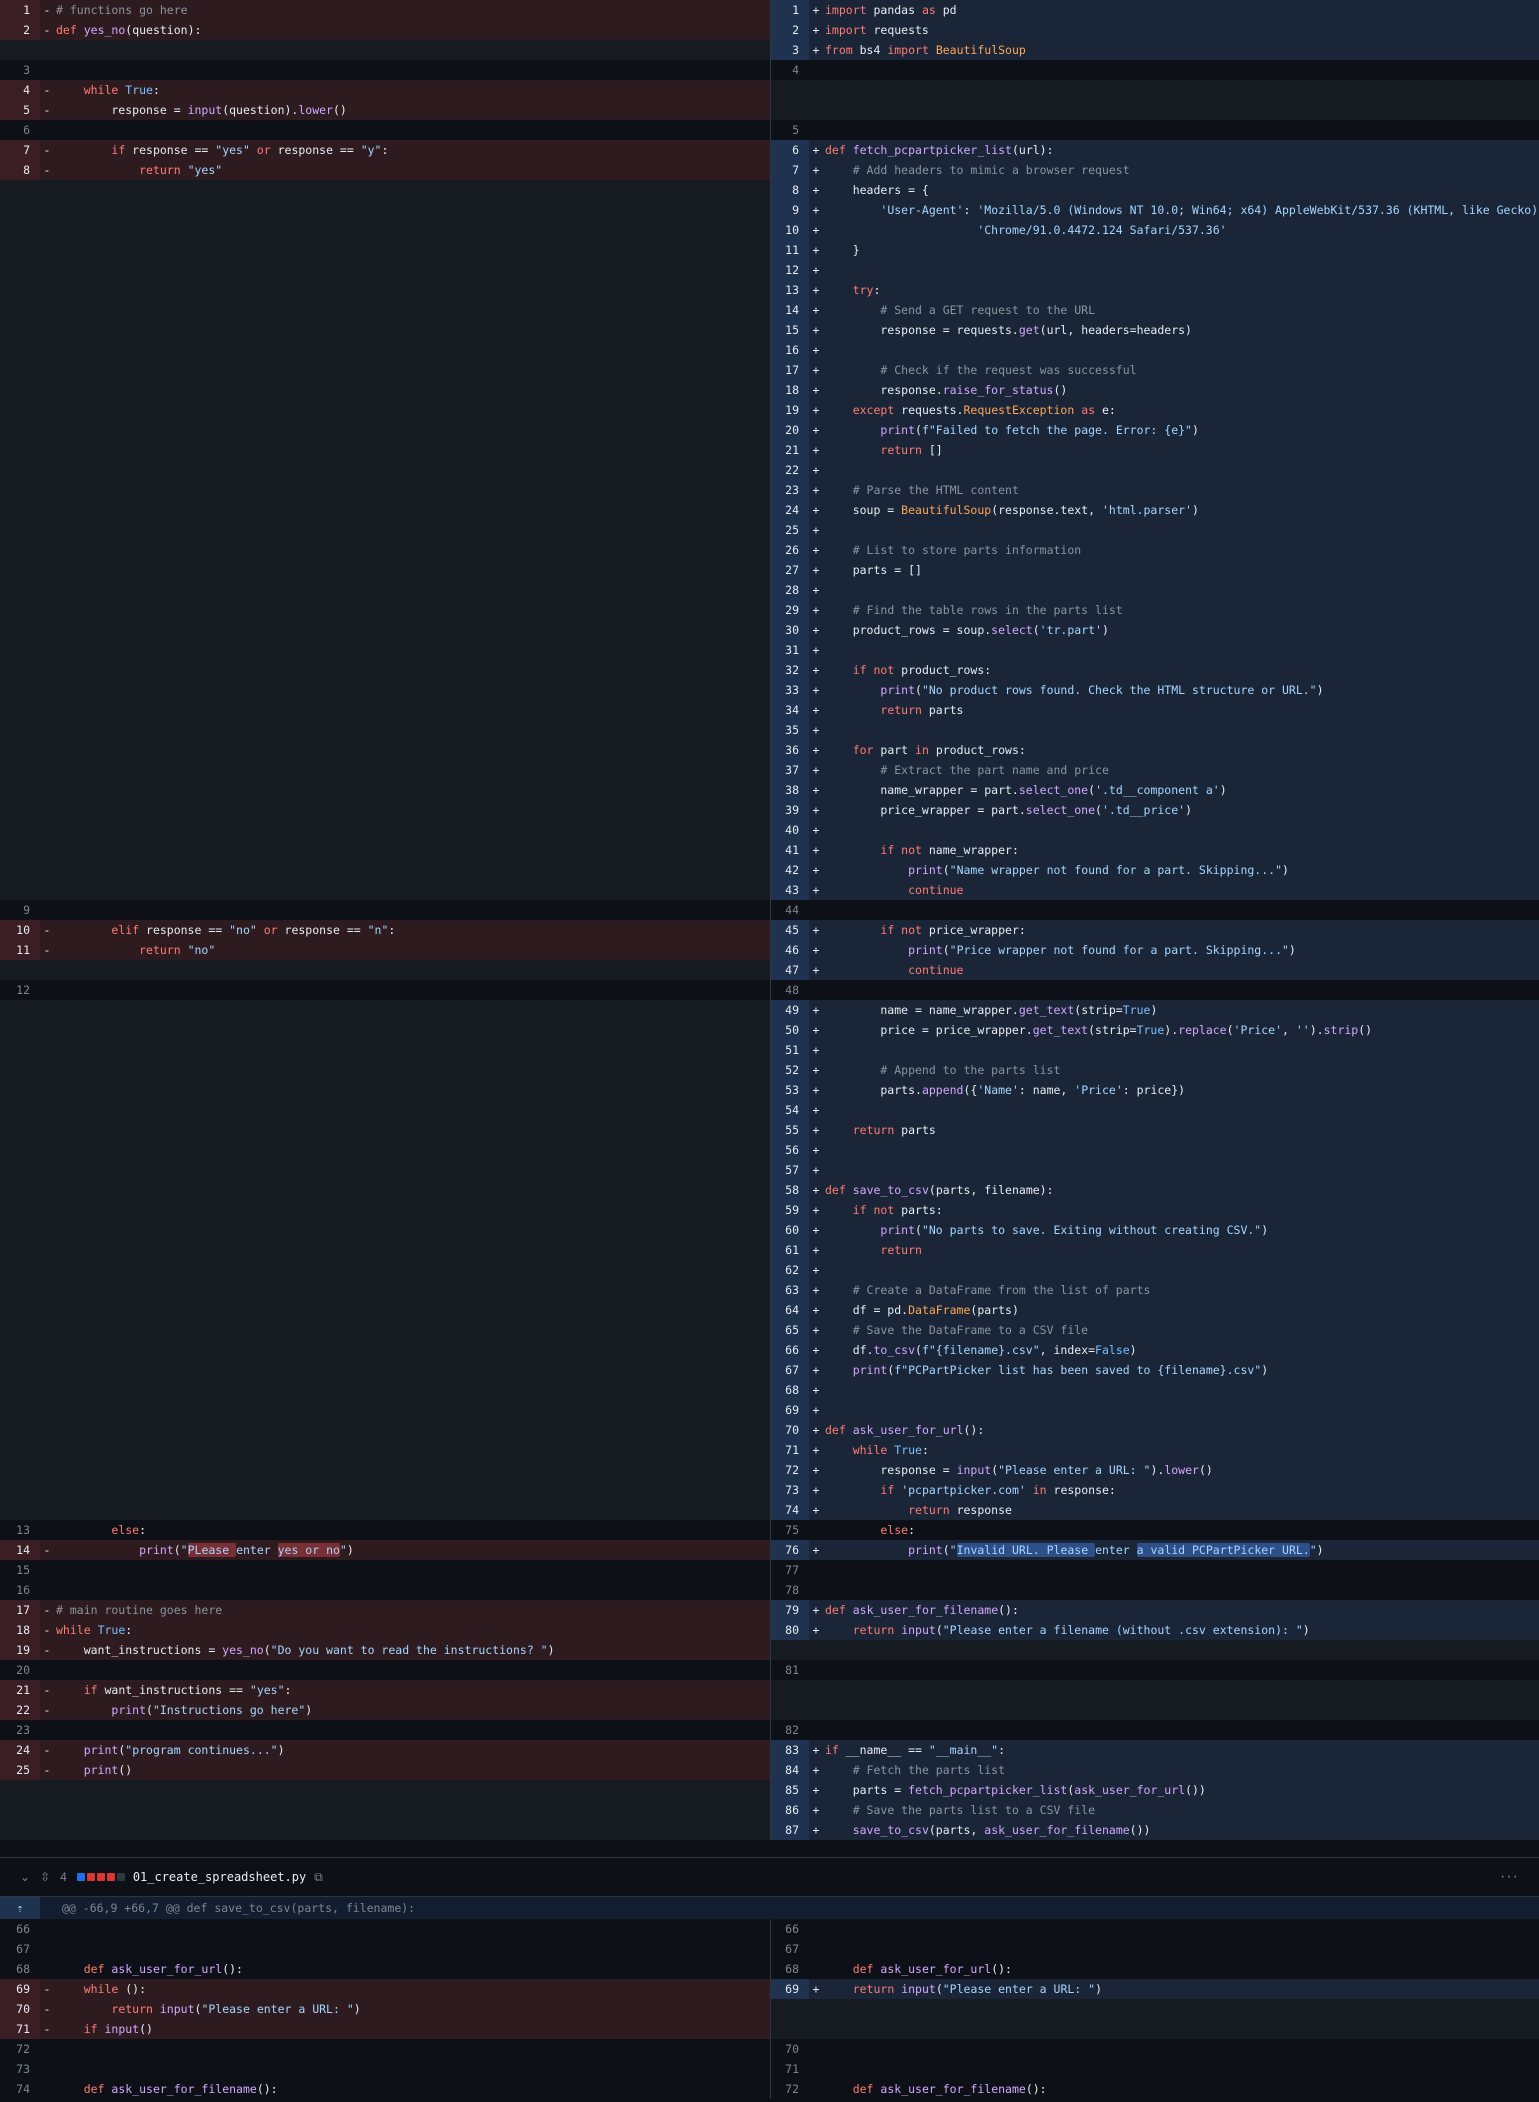 Image resolution: width=1539 pixels, height=2102 pixels. What do you see at coordinates (790, 310) in the screenshot?
I see `line-number: 14` at bounding box center [790, 310].